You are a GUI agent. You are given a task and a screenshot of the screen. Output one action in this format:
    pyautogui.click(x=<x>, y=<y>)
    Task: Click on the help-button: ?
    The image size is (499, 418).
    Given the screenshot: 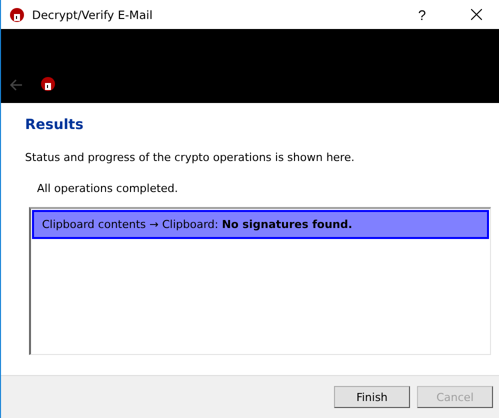 What is the action you would take?
    pyautogui.click(x=422, y=14)
    